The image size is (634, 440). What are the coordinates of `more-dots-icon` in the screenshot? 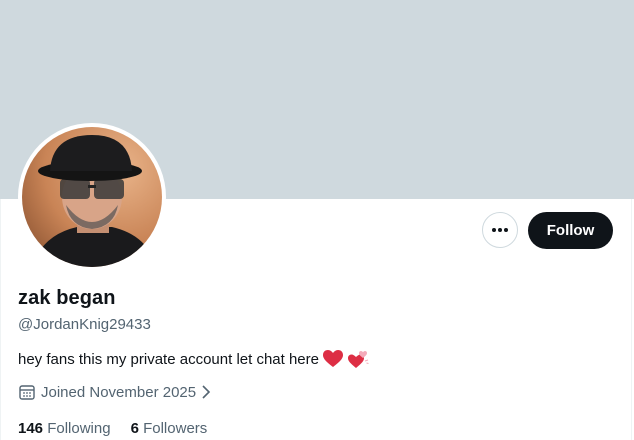 It's located at (500, 230).